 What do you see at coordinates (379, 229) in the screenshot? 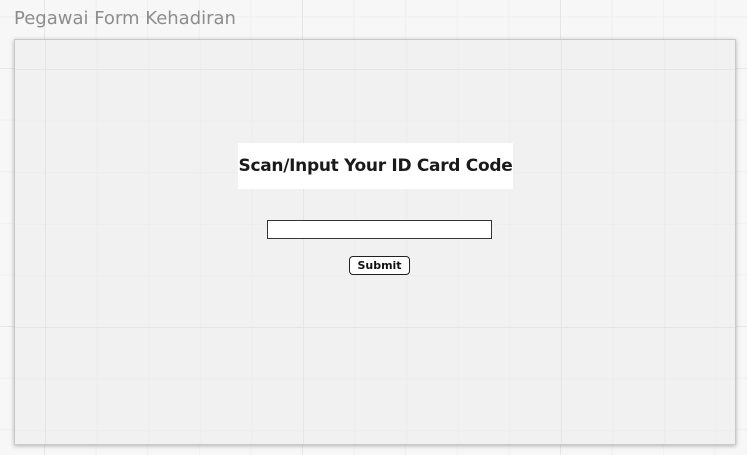
I see `id-card-code-input` at bounding box center [379, 229].